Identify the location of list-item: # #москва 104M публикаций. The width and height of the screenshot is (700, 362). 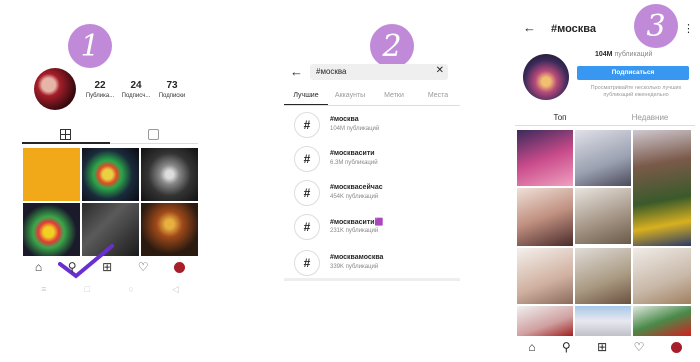
(374, 127).